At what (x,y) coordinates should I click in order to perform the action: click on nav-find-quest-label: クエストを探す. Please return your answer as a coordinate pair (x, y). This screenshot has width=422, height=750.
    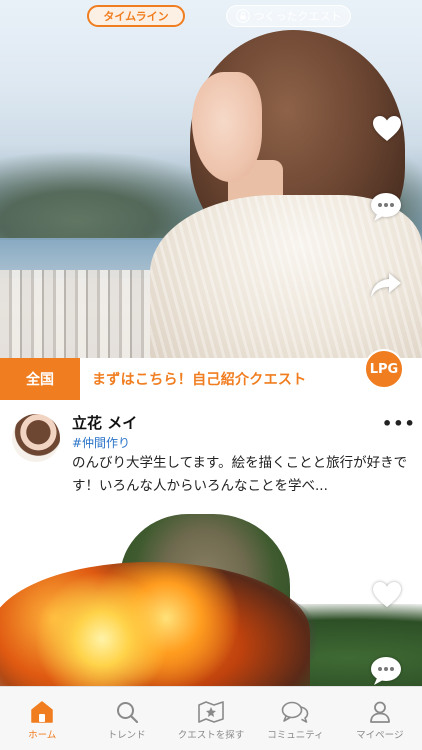
    Looking at the image, I should click on (211, 735).